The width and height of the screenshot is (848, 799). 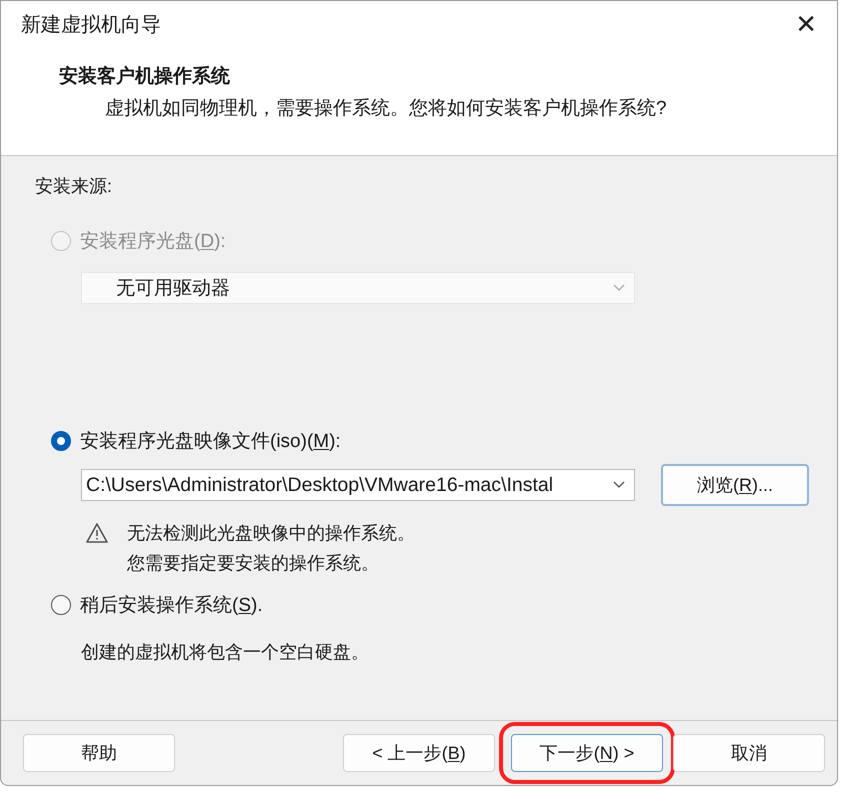 What do you see at coordinates (171, 606) in the screenshot?
I see `radio-label: 稍后安装操作系统(S).` at bounding box center [171, 606].